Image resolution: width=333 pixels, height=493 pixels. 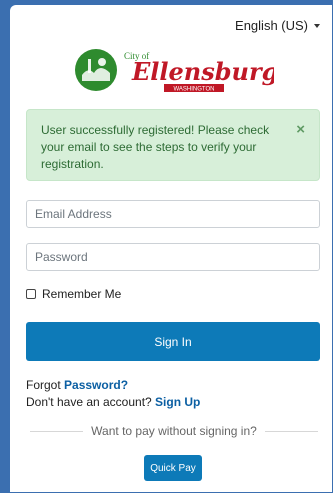 What do you see at coordinates (173, 341) in the screenshot?
I see `sign-in-button: Sign In` at bounding box center [173, 341].